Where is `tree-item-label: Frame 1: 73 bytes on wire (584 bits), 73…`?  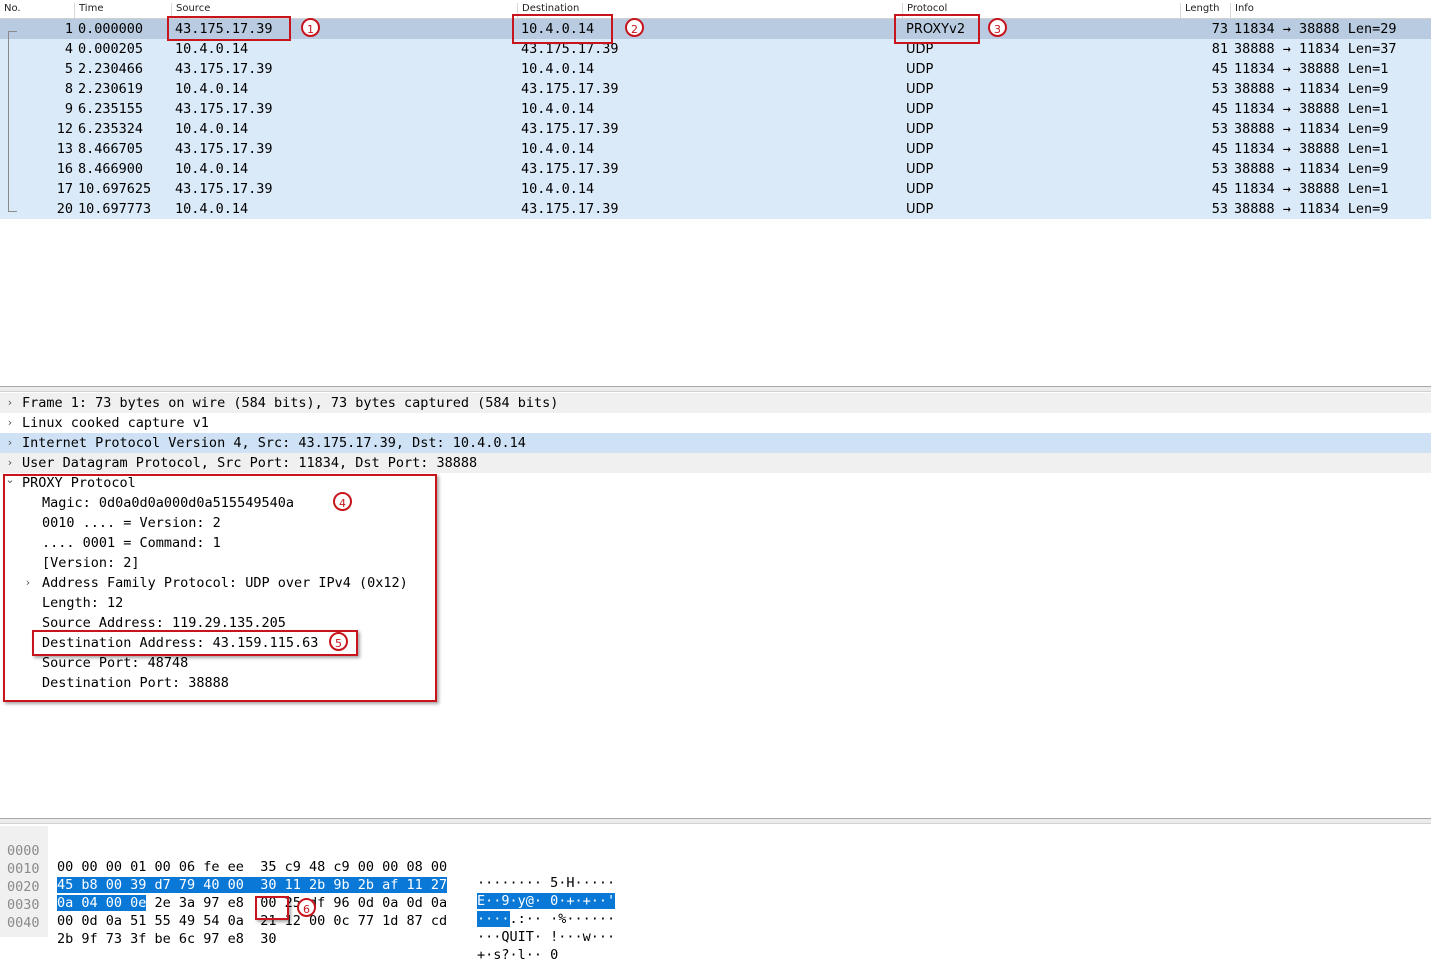
tree-item-label: Frame 1: 73 bytes on wire (584 bits), 73… is located at coordinates (290, 403).